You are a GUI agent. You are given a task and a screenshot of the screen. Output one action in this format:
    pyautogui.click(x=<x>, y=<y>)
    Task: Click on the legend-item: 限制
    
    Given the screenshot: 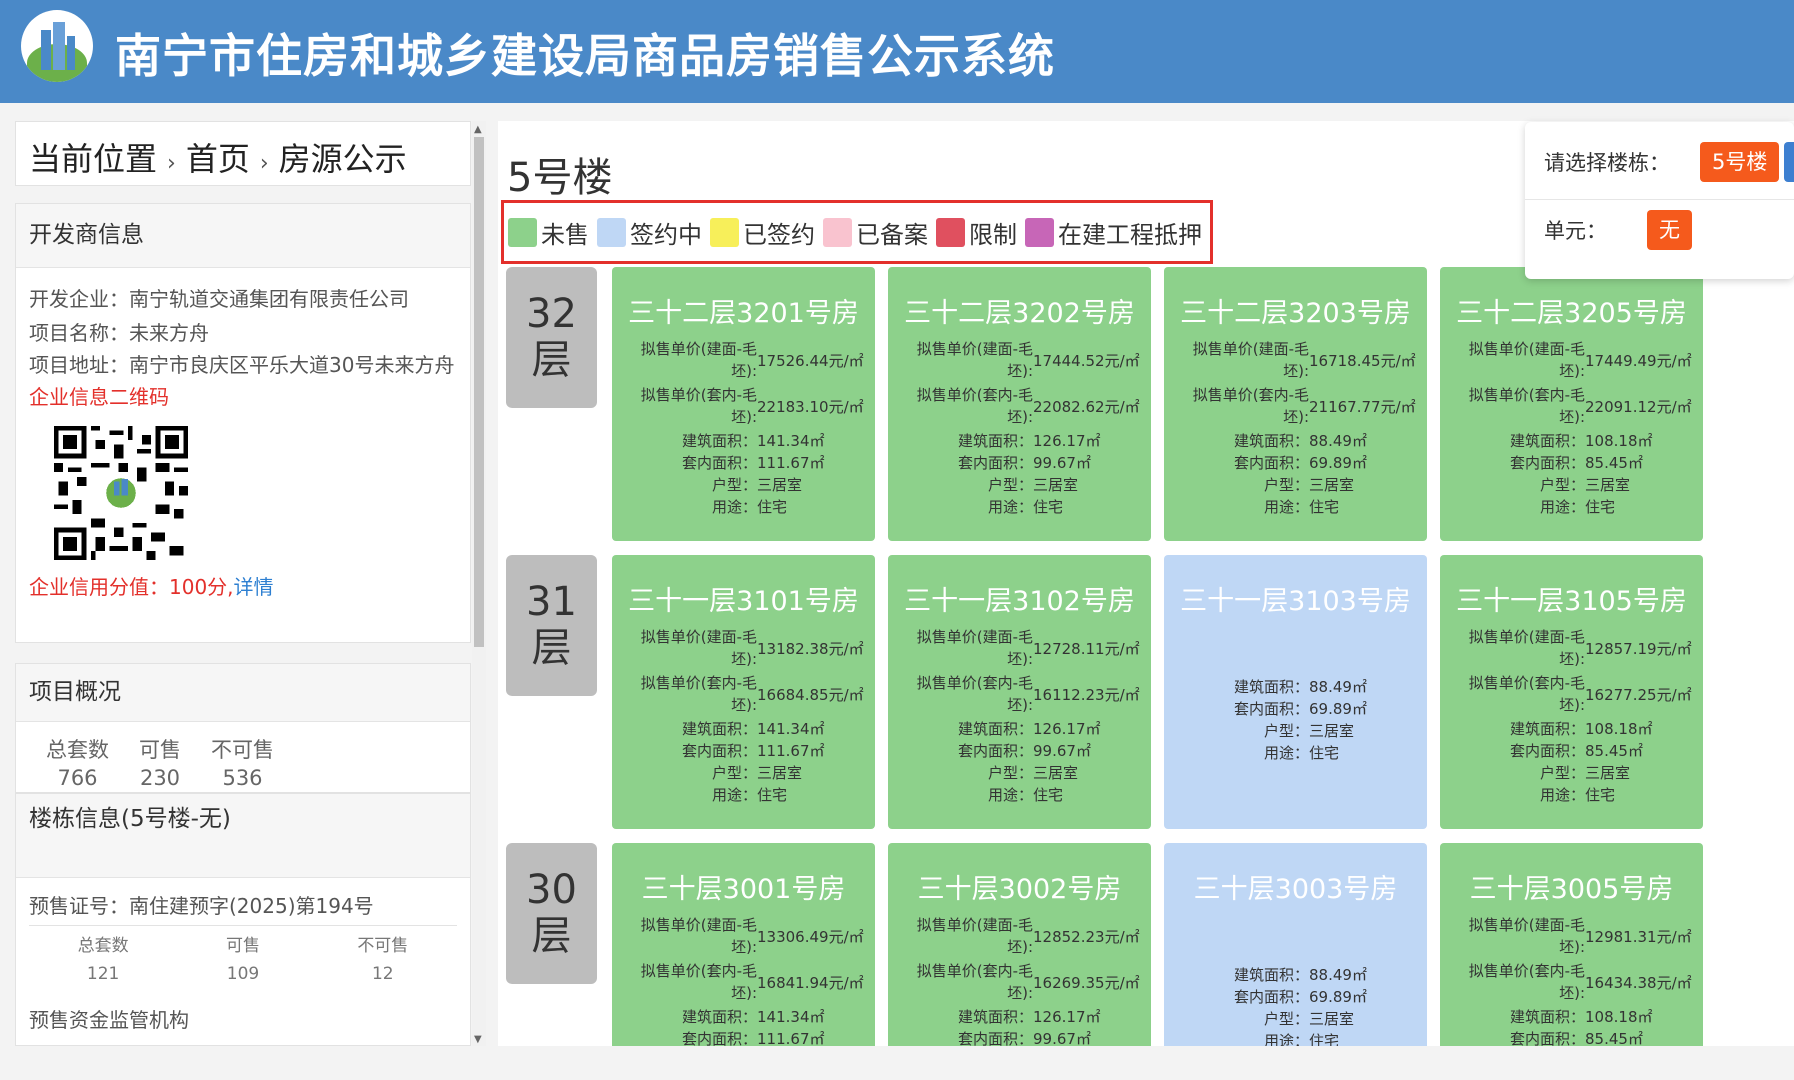 What is the action you would take?
    pyautogui.click(x=976, y=232)
    